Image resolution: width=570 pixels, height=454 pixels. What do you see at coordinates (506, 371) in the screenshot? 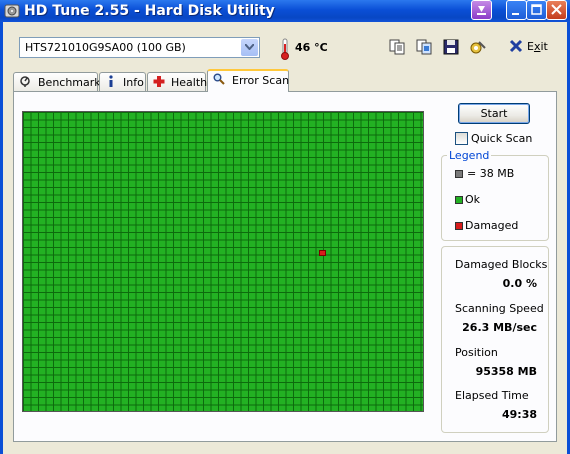
I see `position-value: 95358 MB` at bounding box center [506, 371].